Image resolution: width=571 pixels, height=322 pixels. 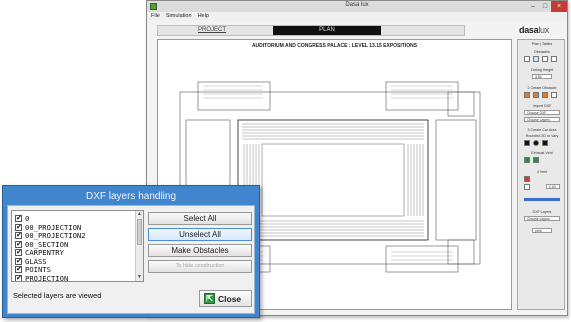 What do you see at coordinates (527, 187) in the screenshot?
I see `vent-option-icon` at bounding box center [527, 187].